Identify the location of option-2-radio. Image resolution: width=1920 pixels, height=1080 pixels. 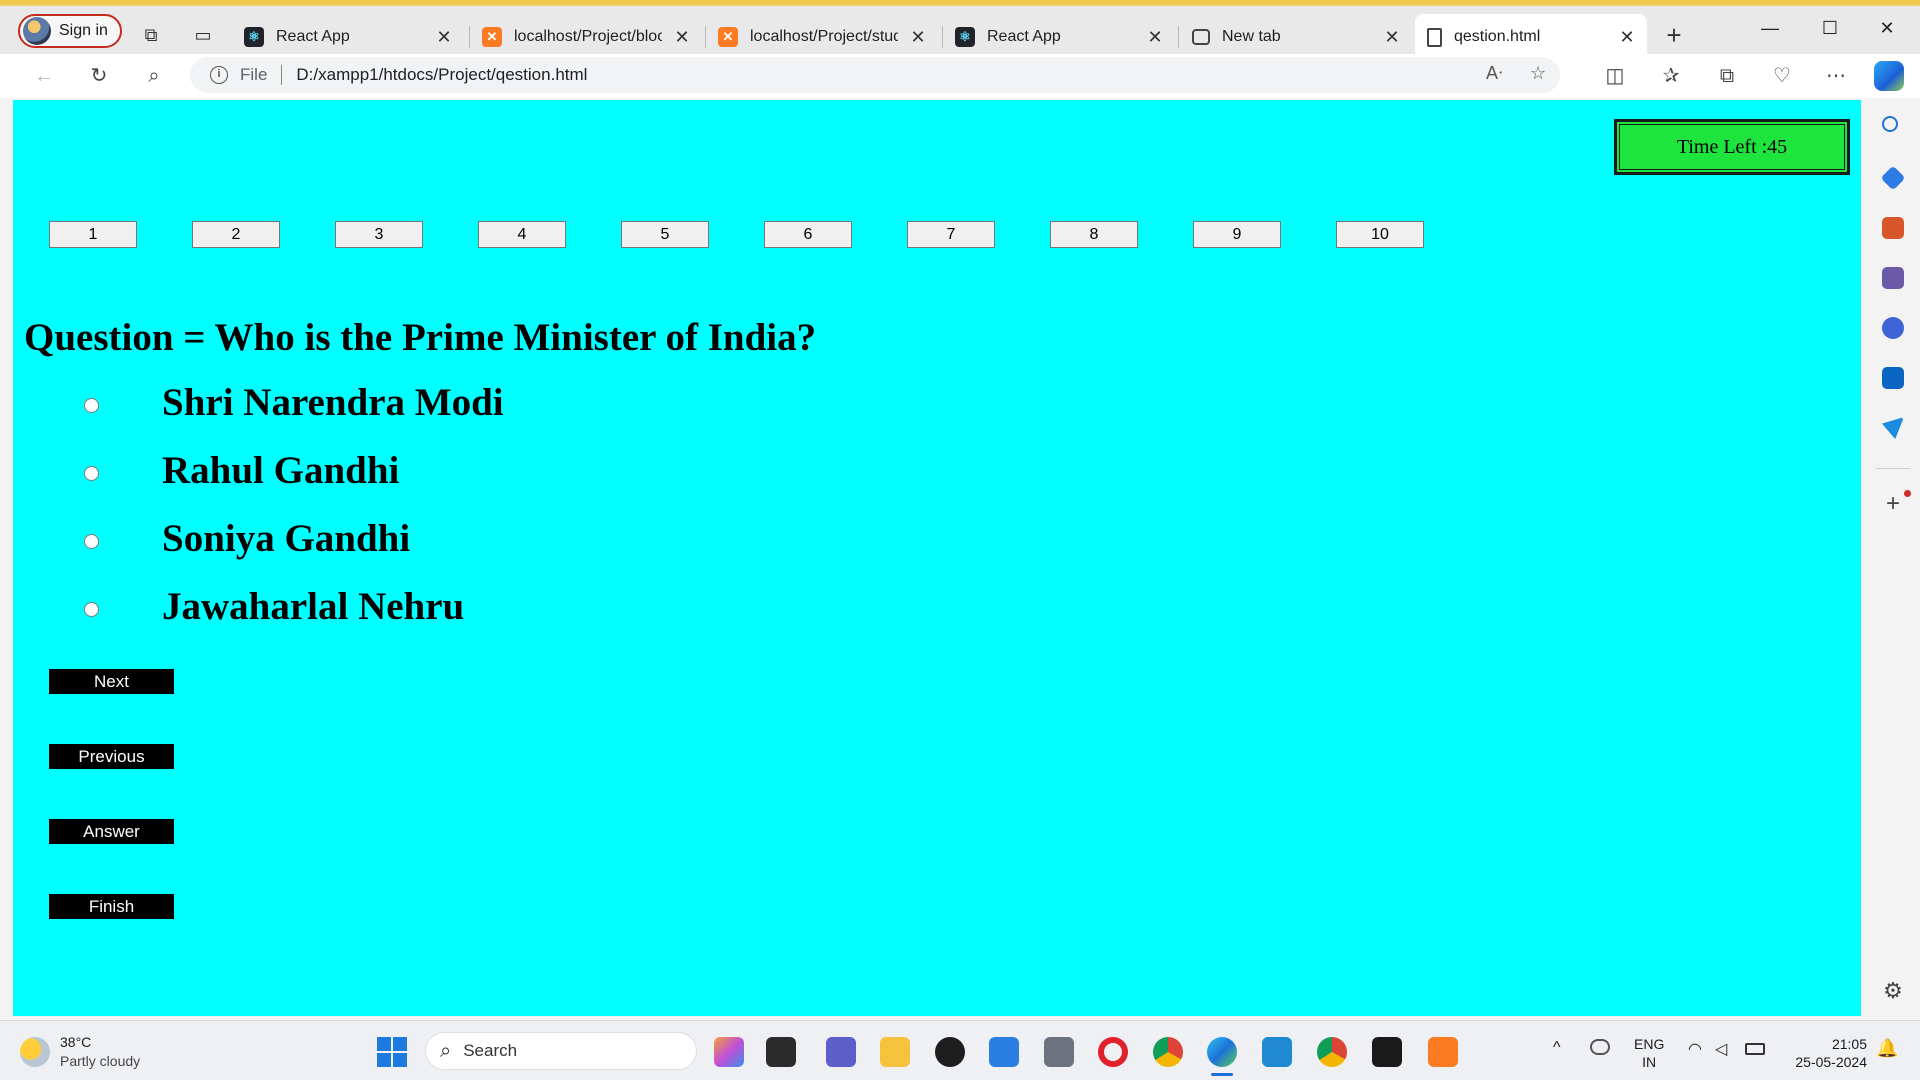
(91, 473).